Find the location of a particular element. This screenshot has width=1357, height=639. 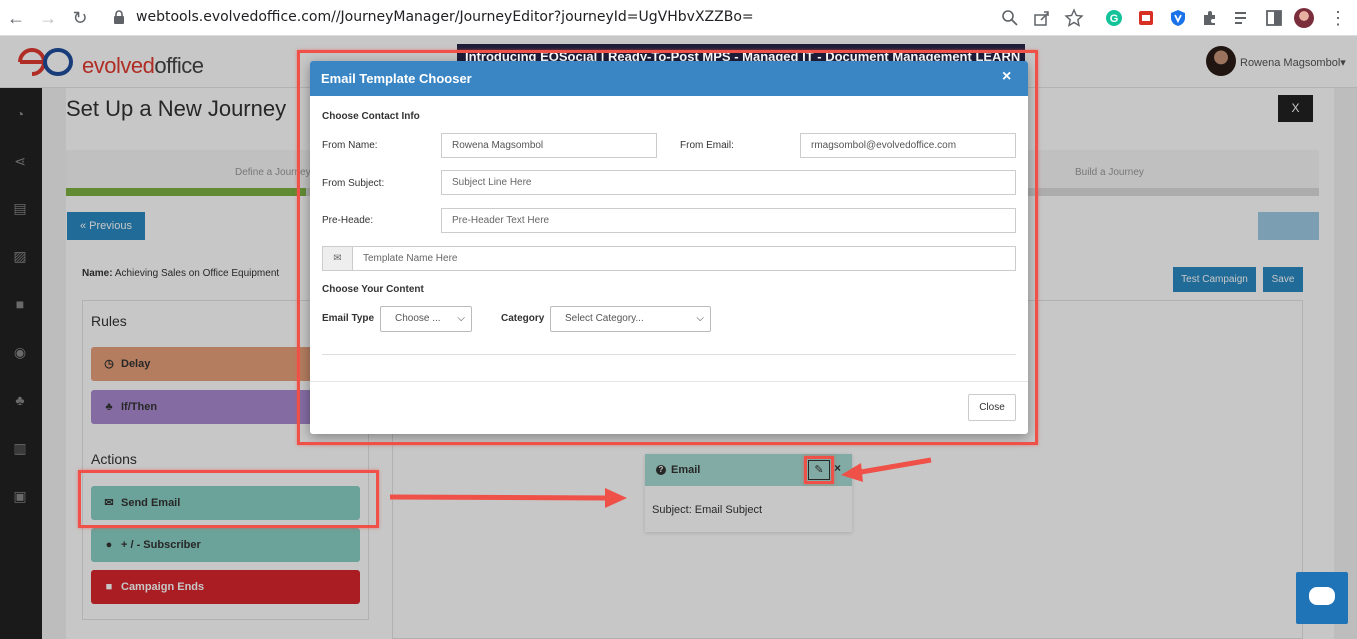

side-panel-icon is located at coordinates (1274, 18).